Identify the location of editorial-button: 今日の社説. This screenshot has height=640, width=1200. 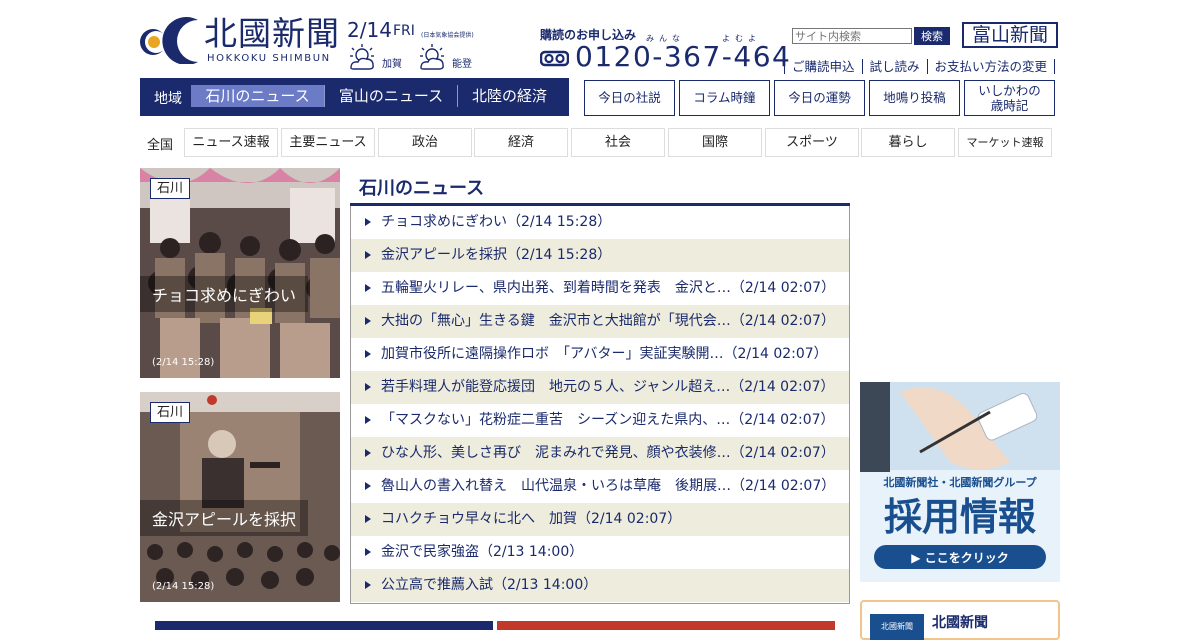
(629, 98).